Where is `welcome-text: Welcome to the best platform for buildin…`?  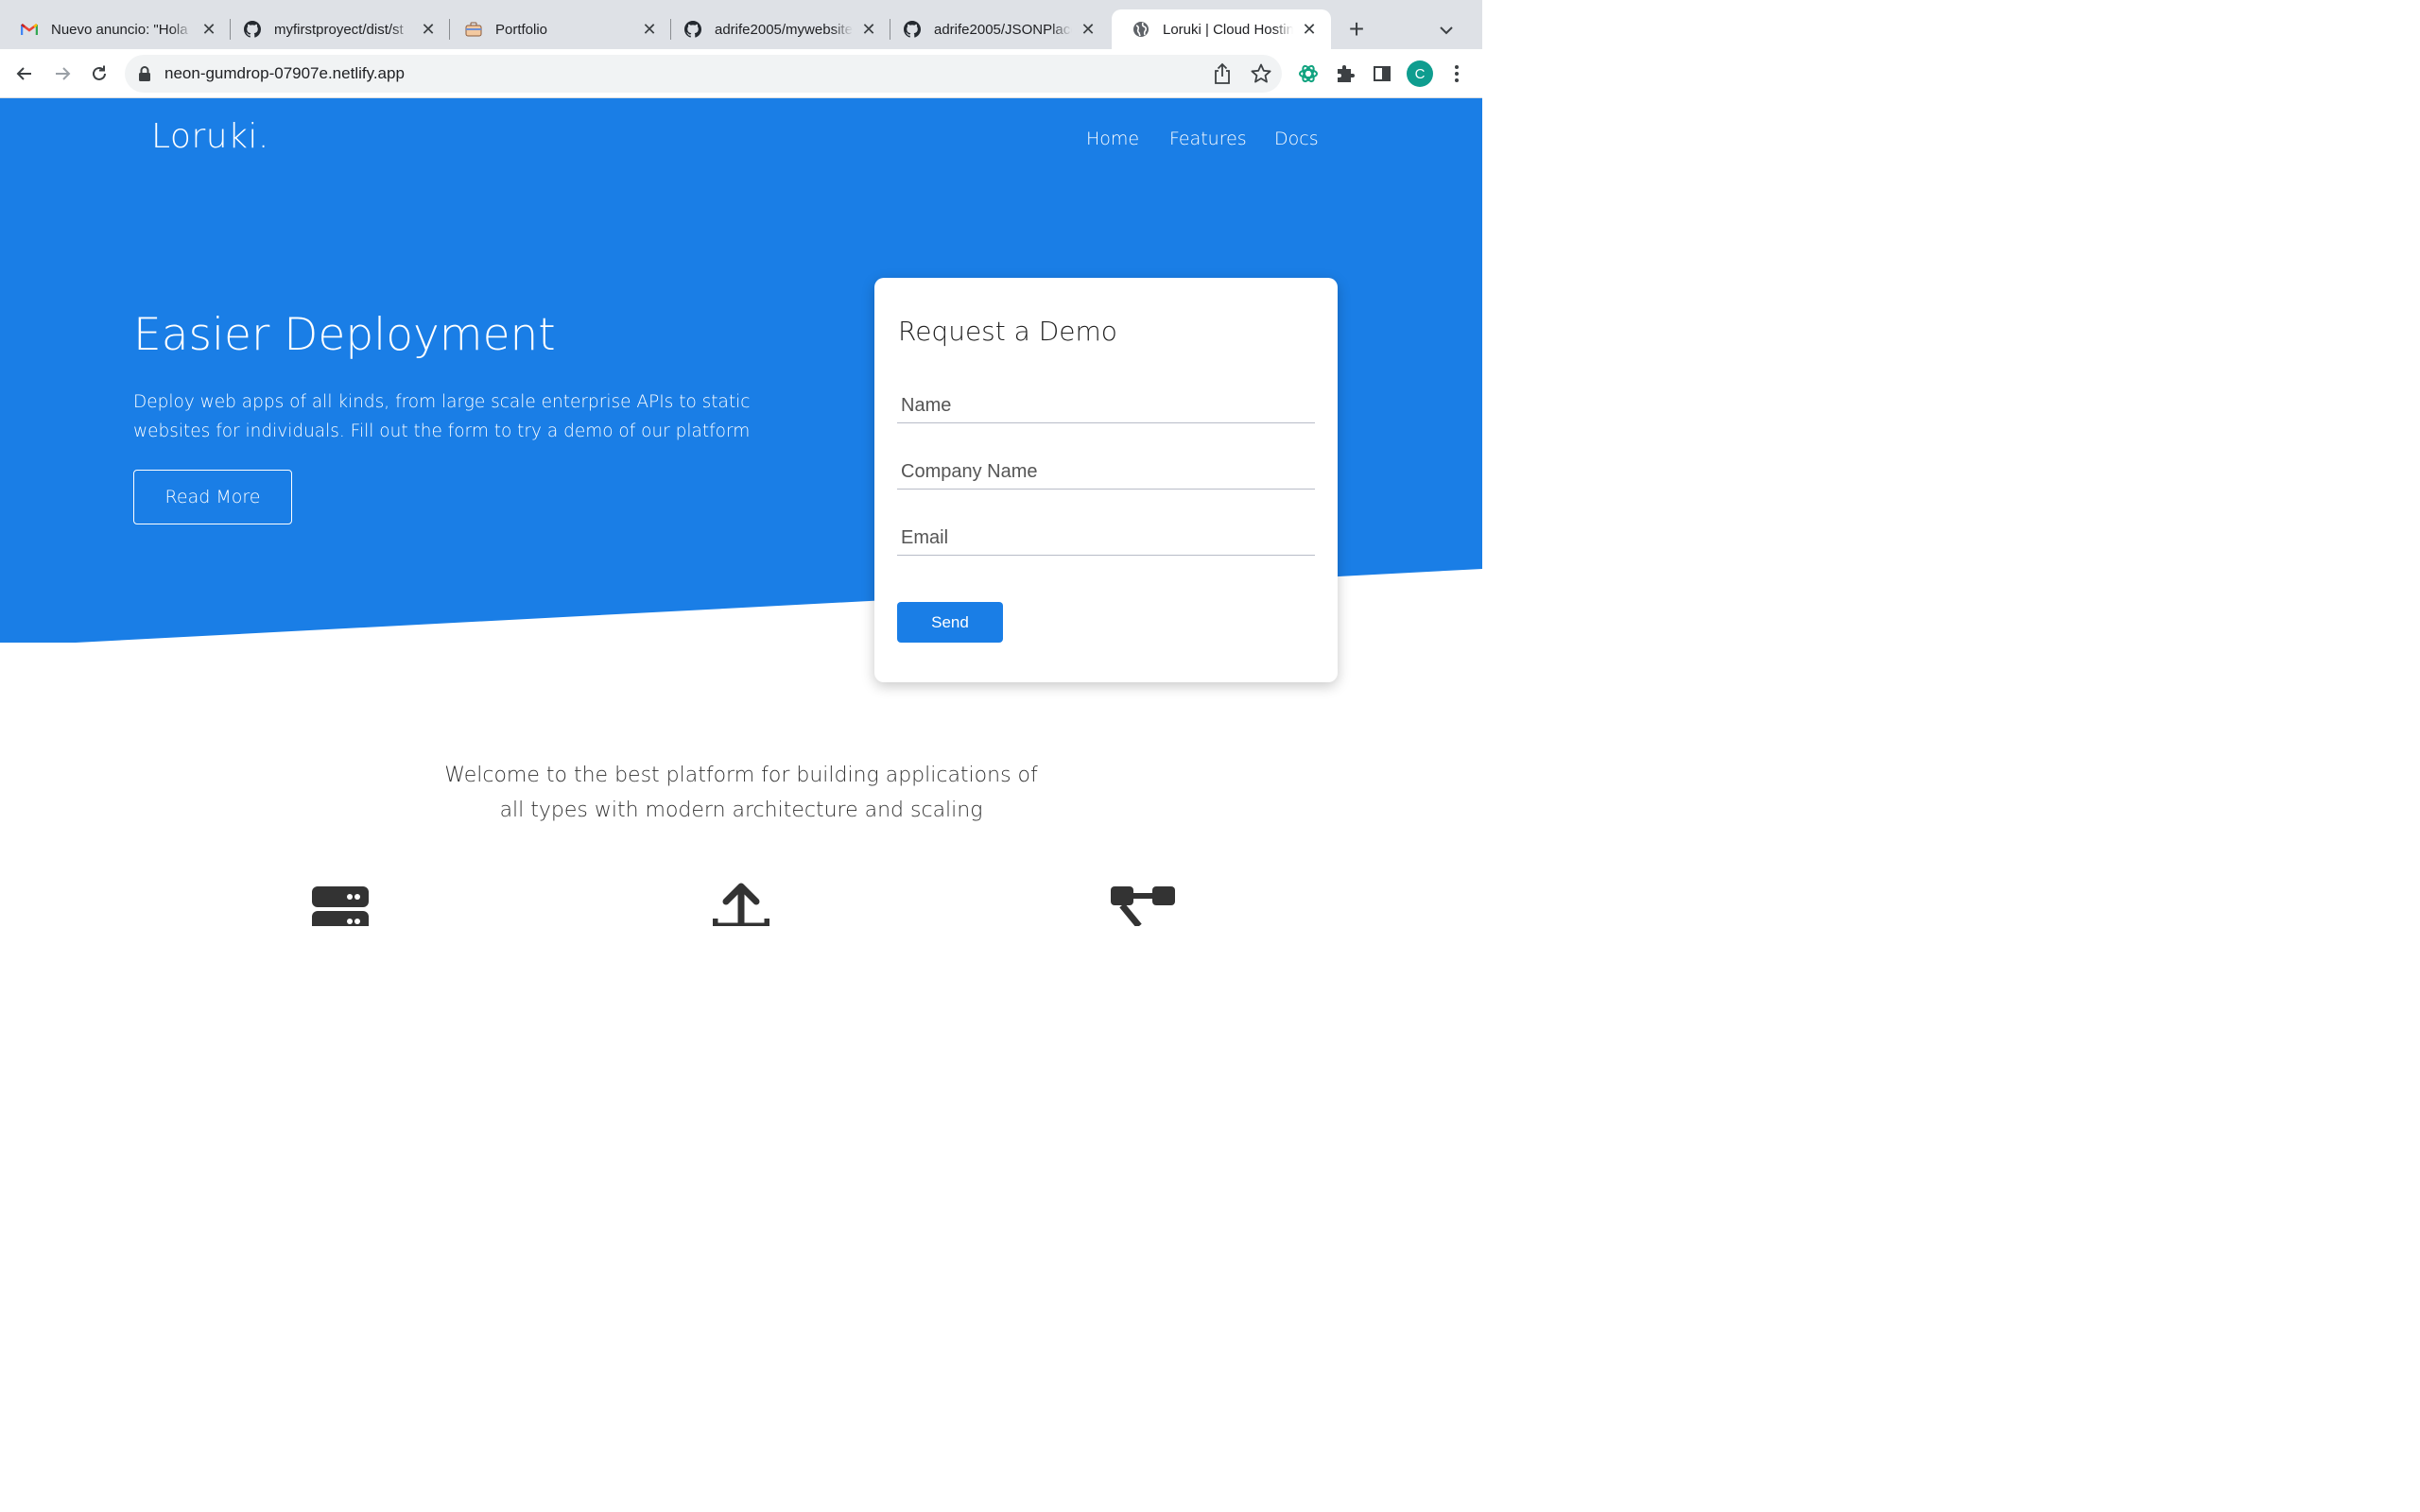
welcome-text: Welcome to the best platform for buildin… is located at coordinates (741, 793).